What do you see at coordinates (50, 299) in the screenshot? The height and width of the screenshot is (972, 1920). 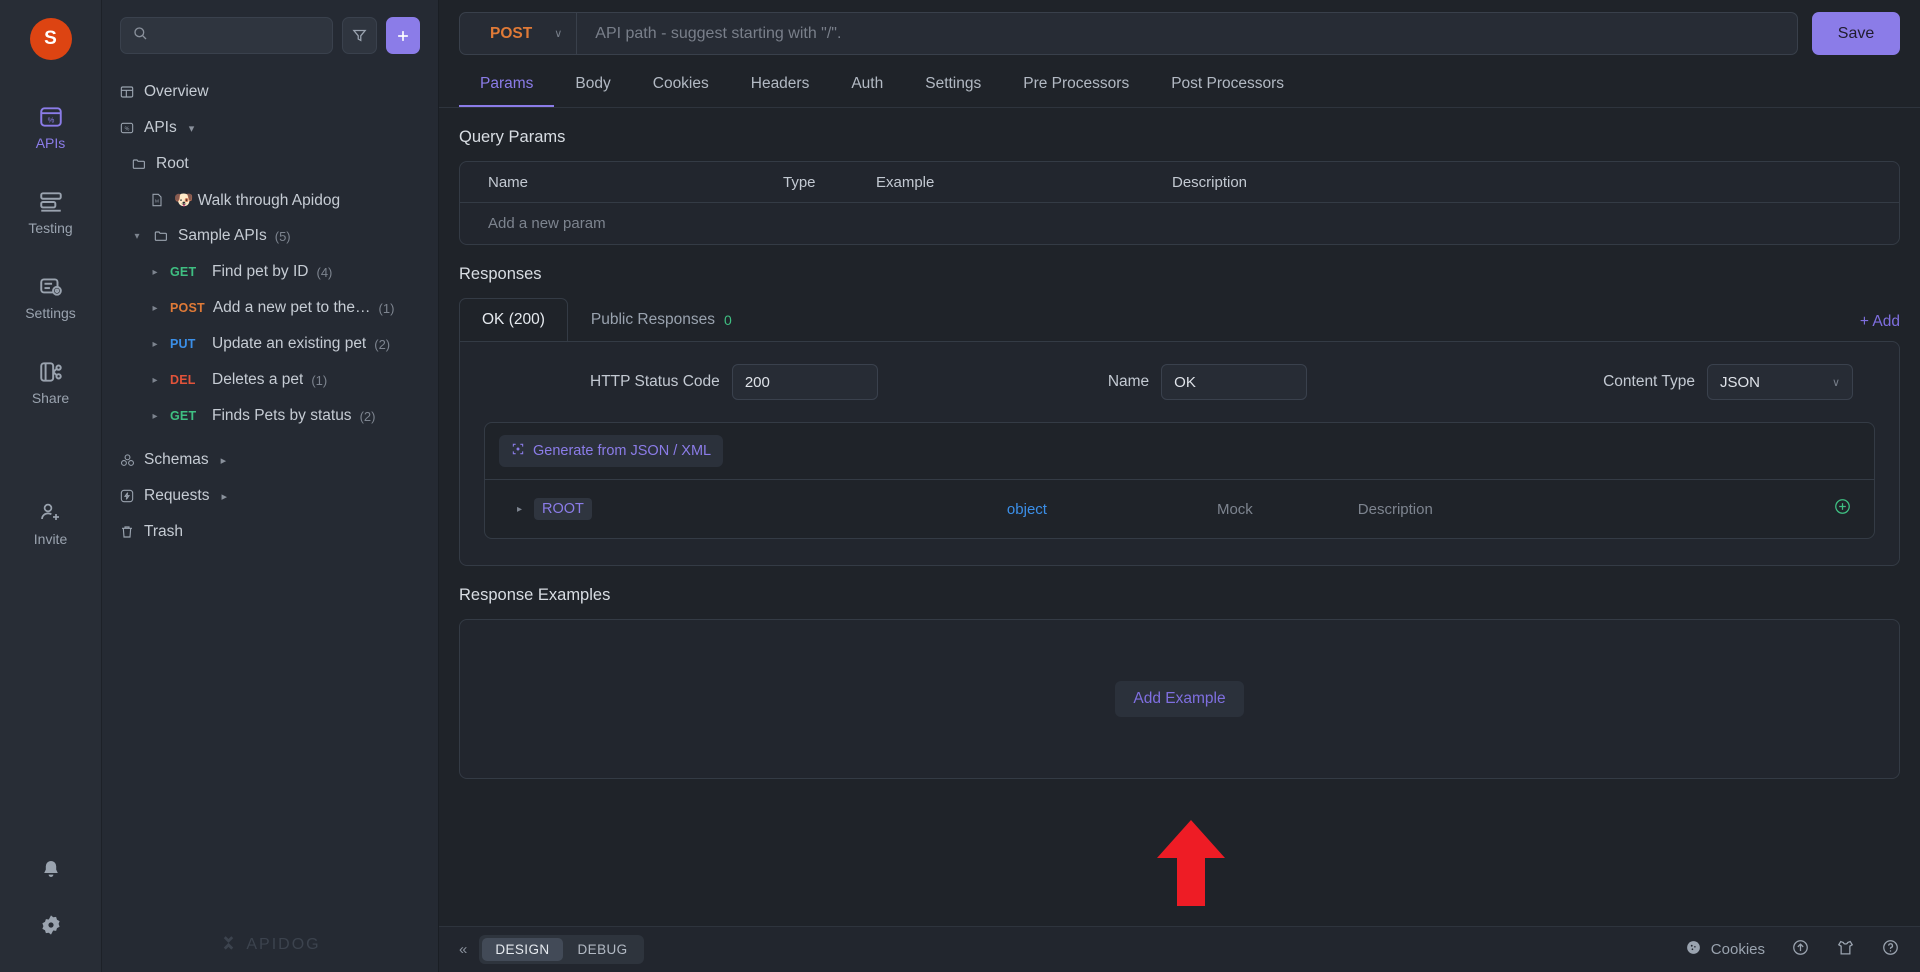 I see `rail-item-settings: Settings` at bounding box center [50, 299].